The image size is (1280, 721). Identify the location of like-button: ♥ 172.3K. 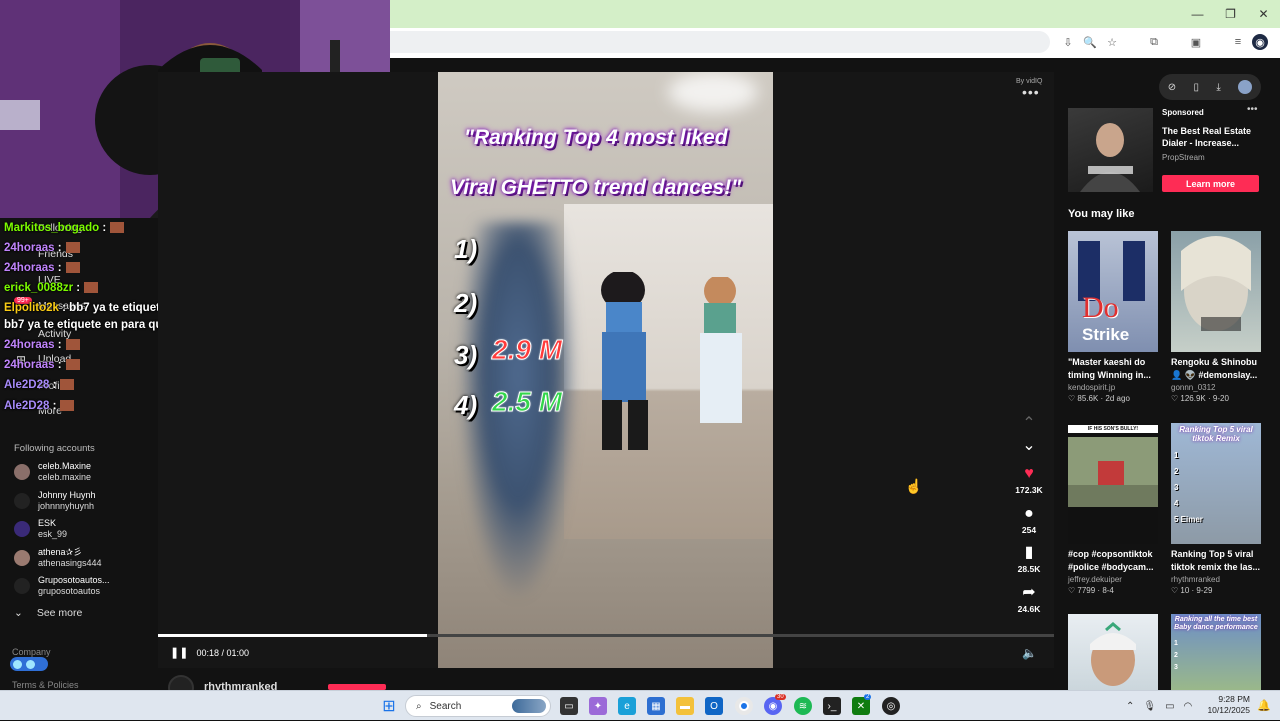
(1029, 480).